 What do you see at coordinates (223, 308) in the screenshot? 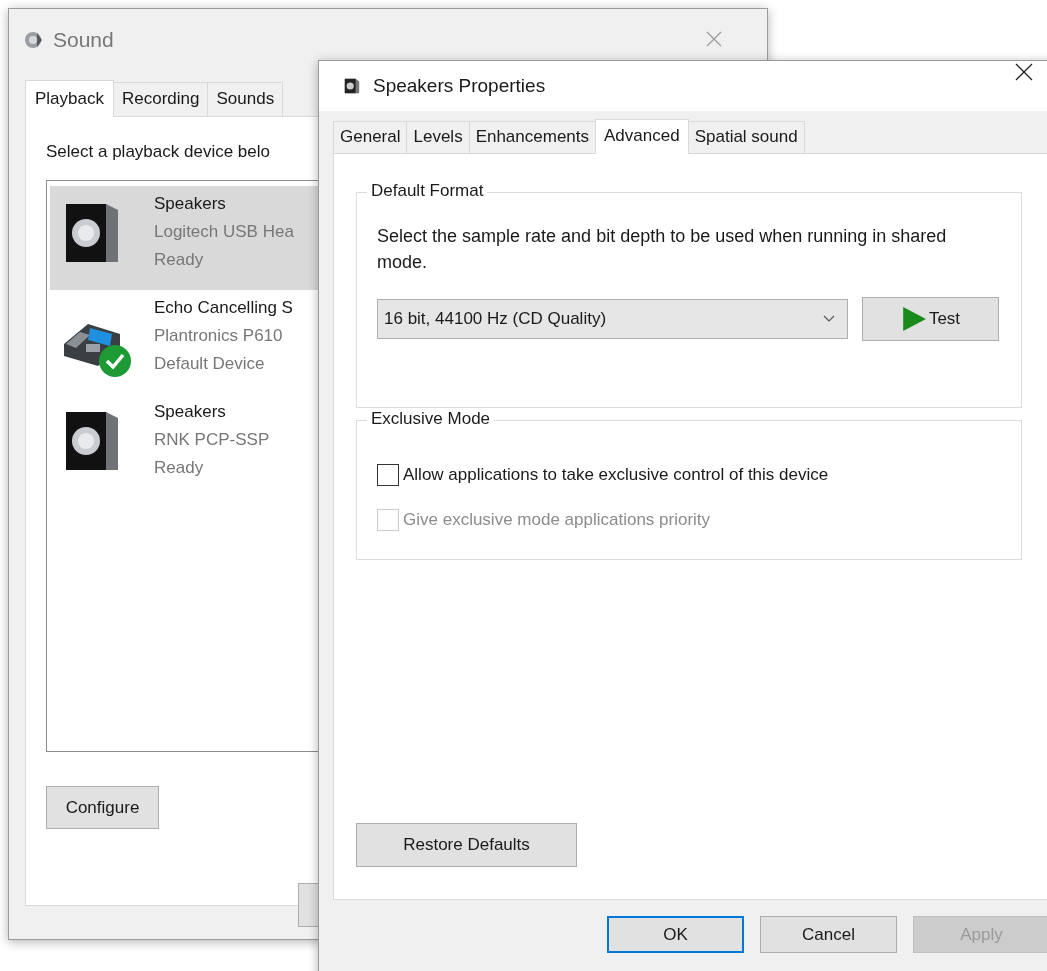
I see `device-name: Echo Cancelling S` at bounding box center [223, 308].